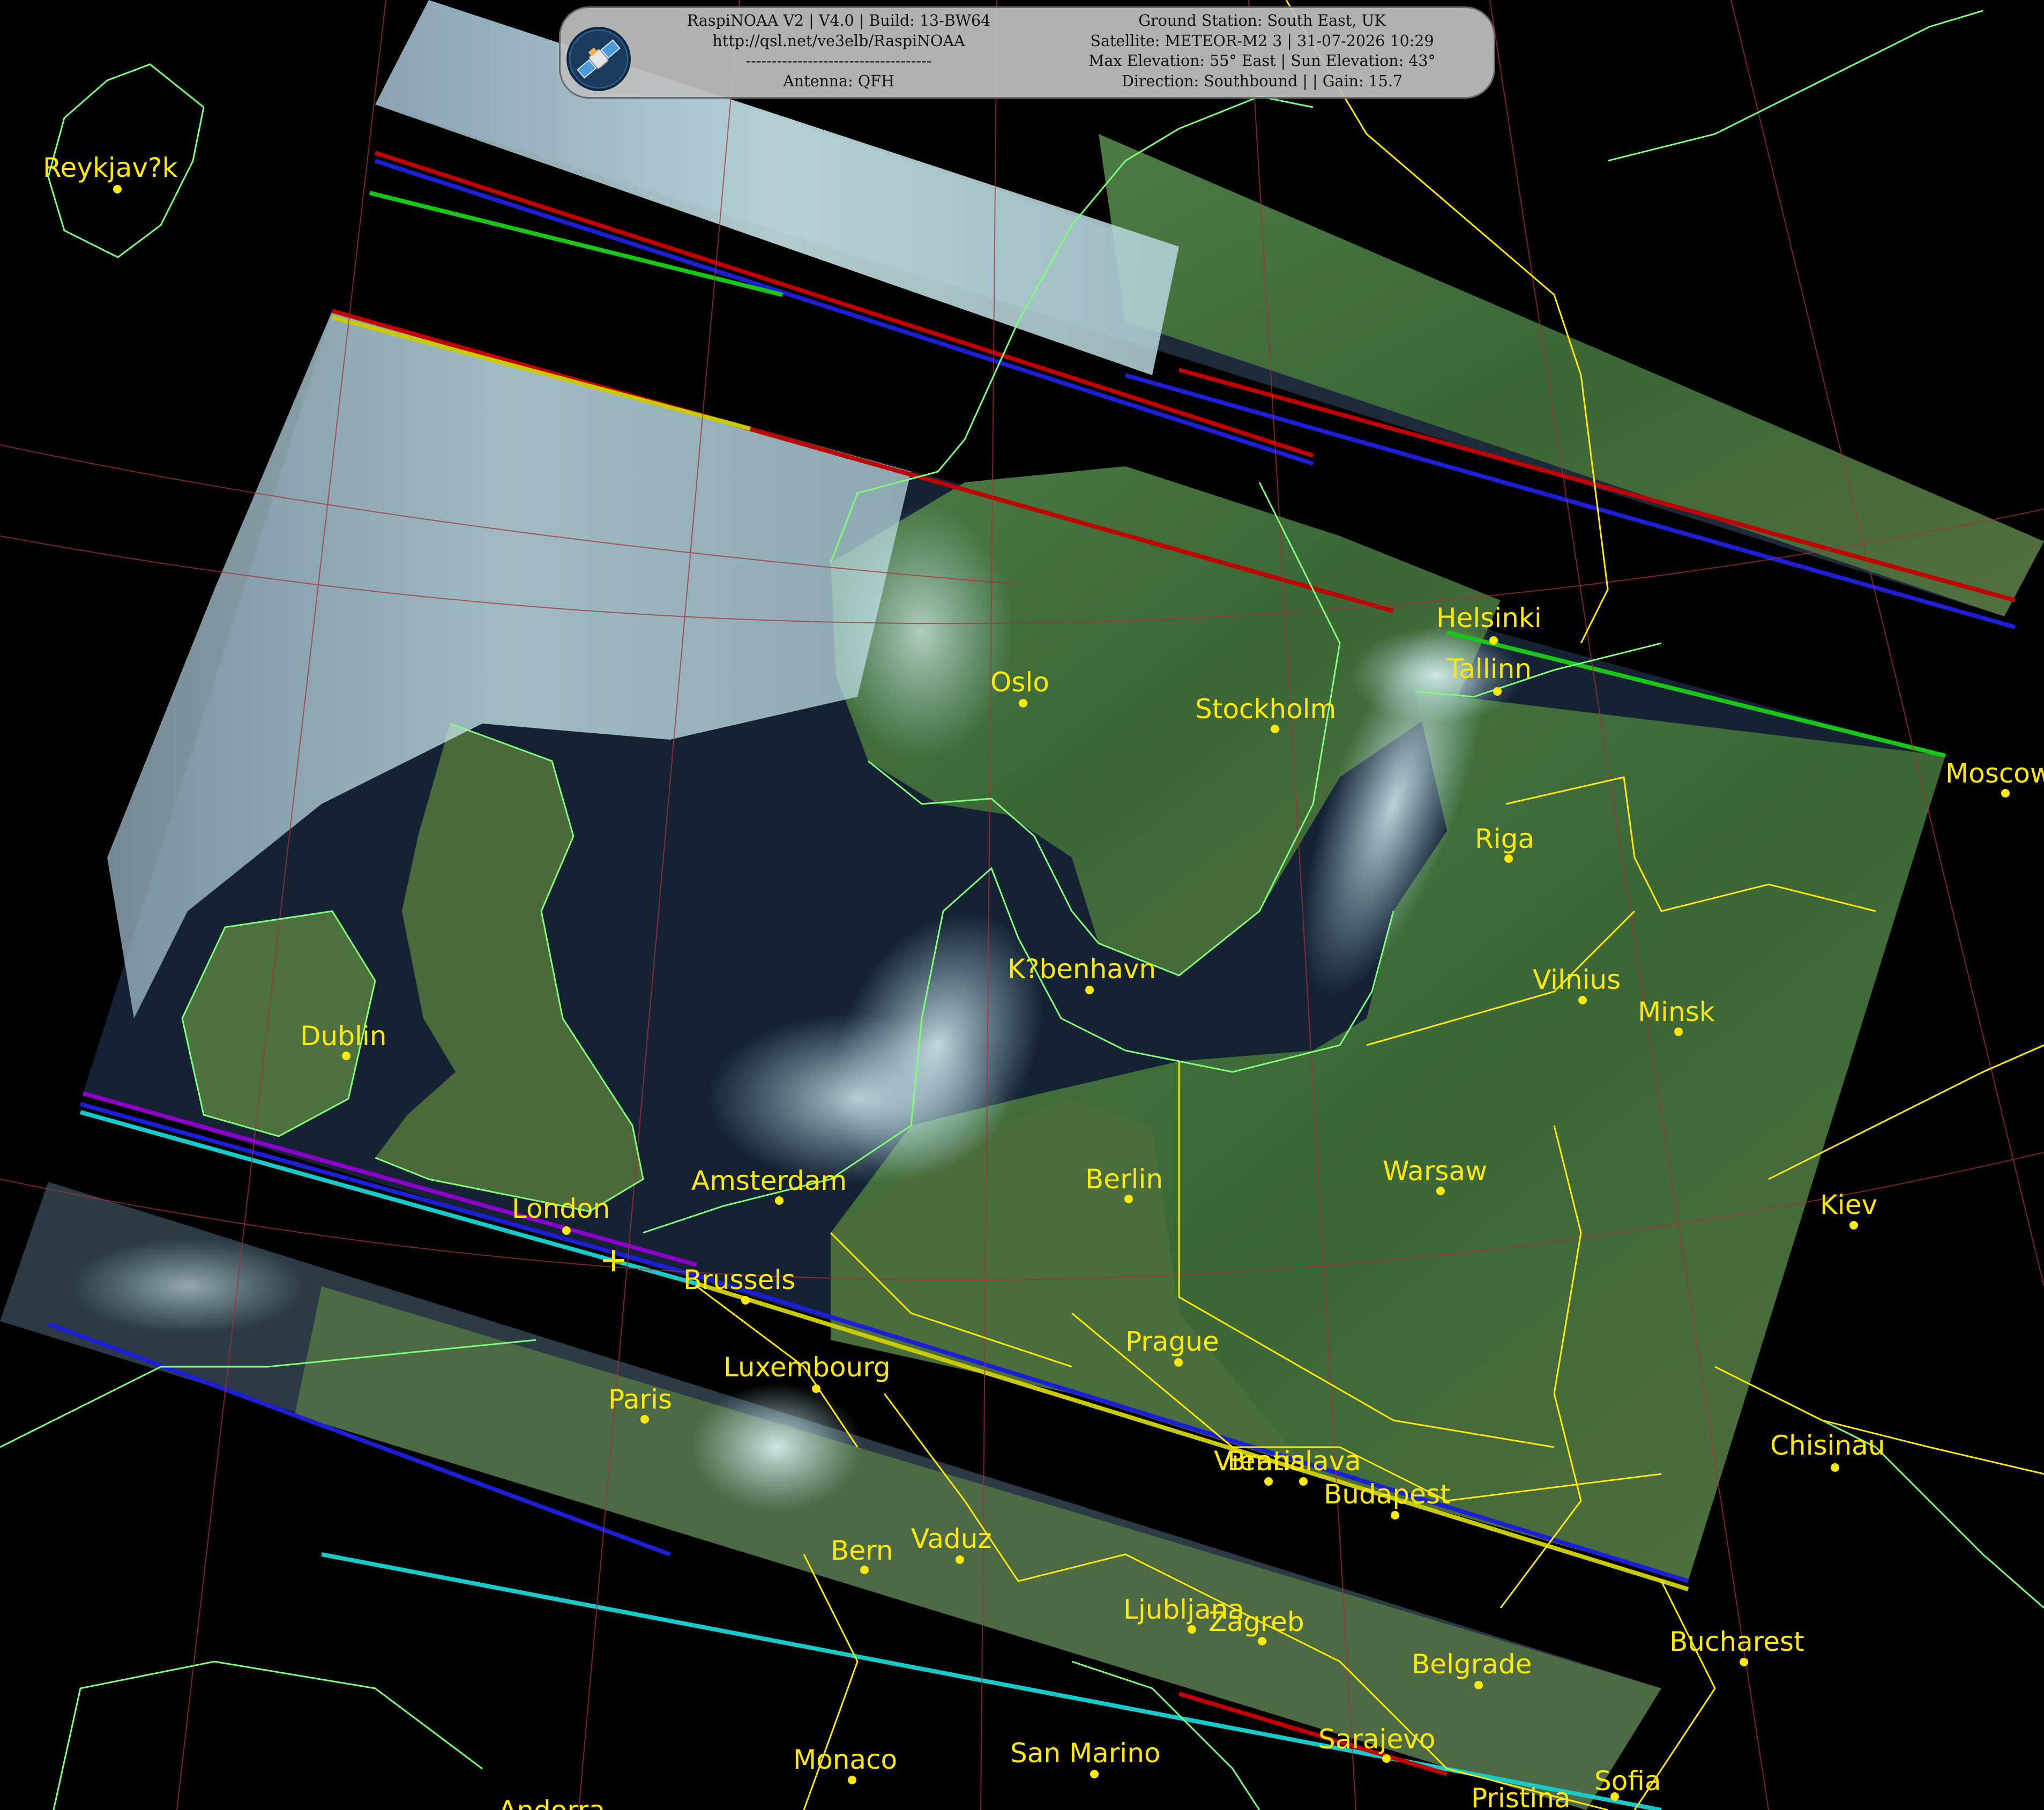  I want to click on city-label: London, so click(561, 1208).